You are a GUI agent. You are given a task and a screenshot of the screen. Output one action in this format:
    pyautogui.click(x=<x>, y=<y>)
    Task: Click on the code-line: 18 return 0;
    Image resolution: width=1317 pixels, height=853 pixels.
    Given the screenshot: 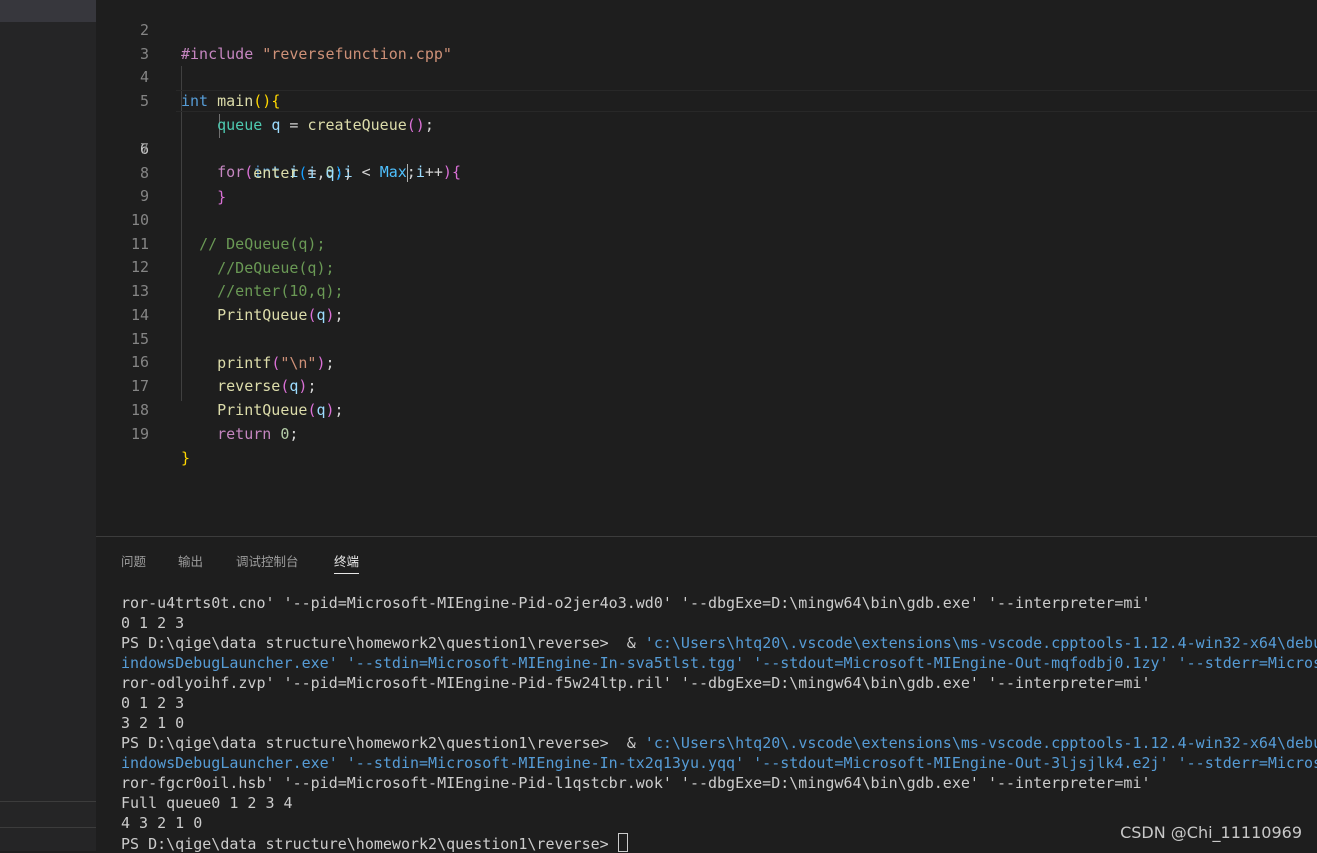 What is the action you would take?
    pyautogui.click(x=706, y=409)
    